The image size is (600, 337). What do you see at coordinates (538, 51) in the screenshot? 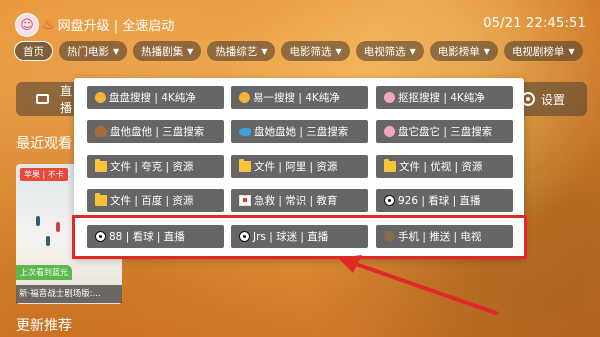
I see `tab-label: 电视剧榜单` at bounding box center [538, 51].